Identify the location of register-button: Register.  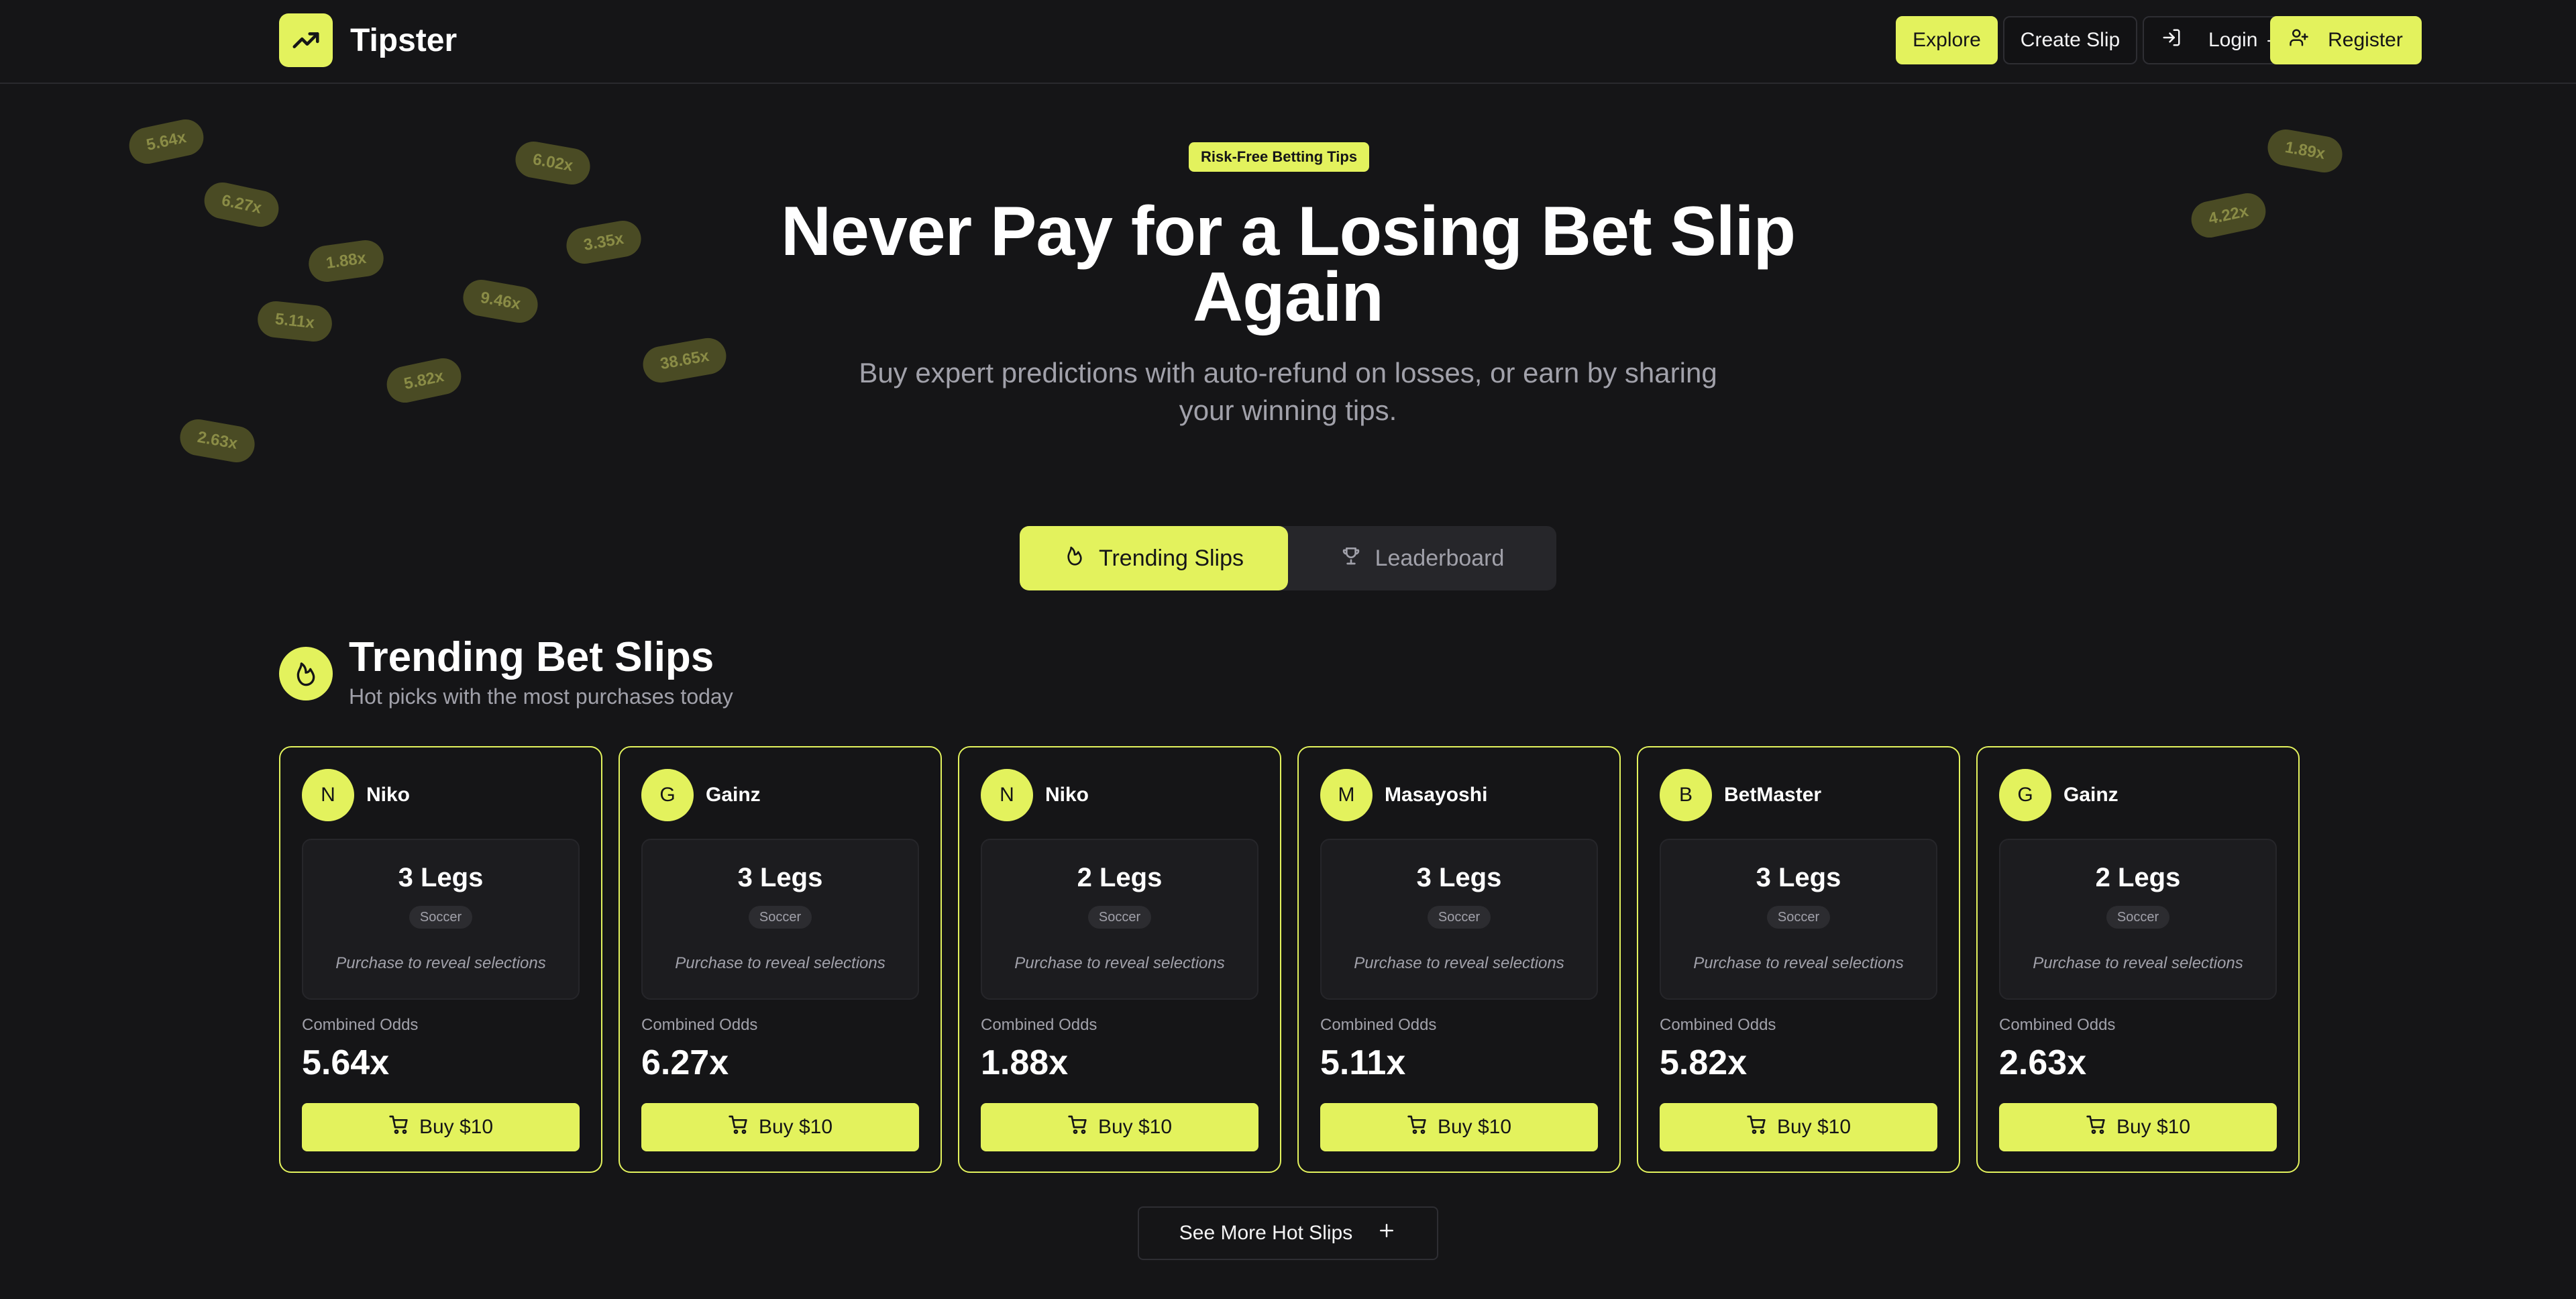
(2346, 40).